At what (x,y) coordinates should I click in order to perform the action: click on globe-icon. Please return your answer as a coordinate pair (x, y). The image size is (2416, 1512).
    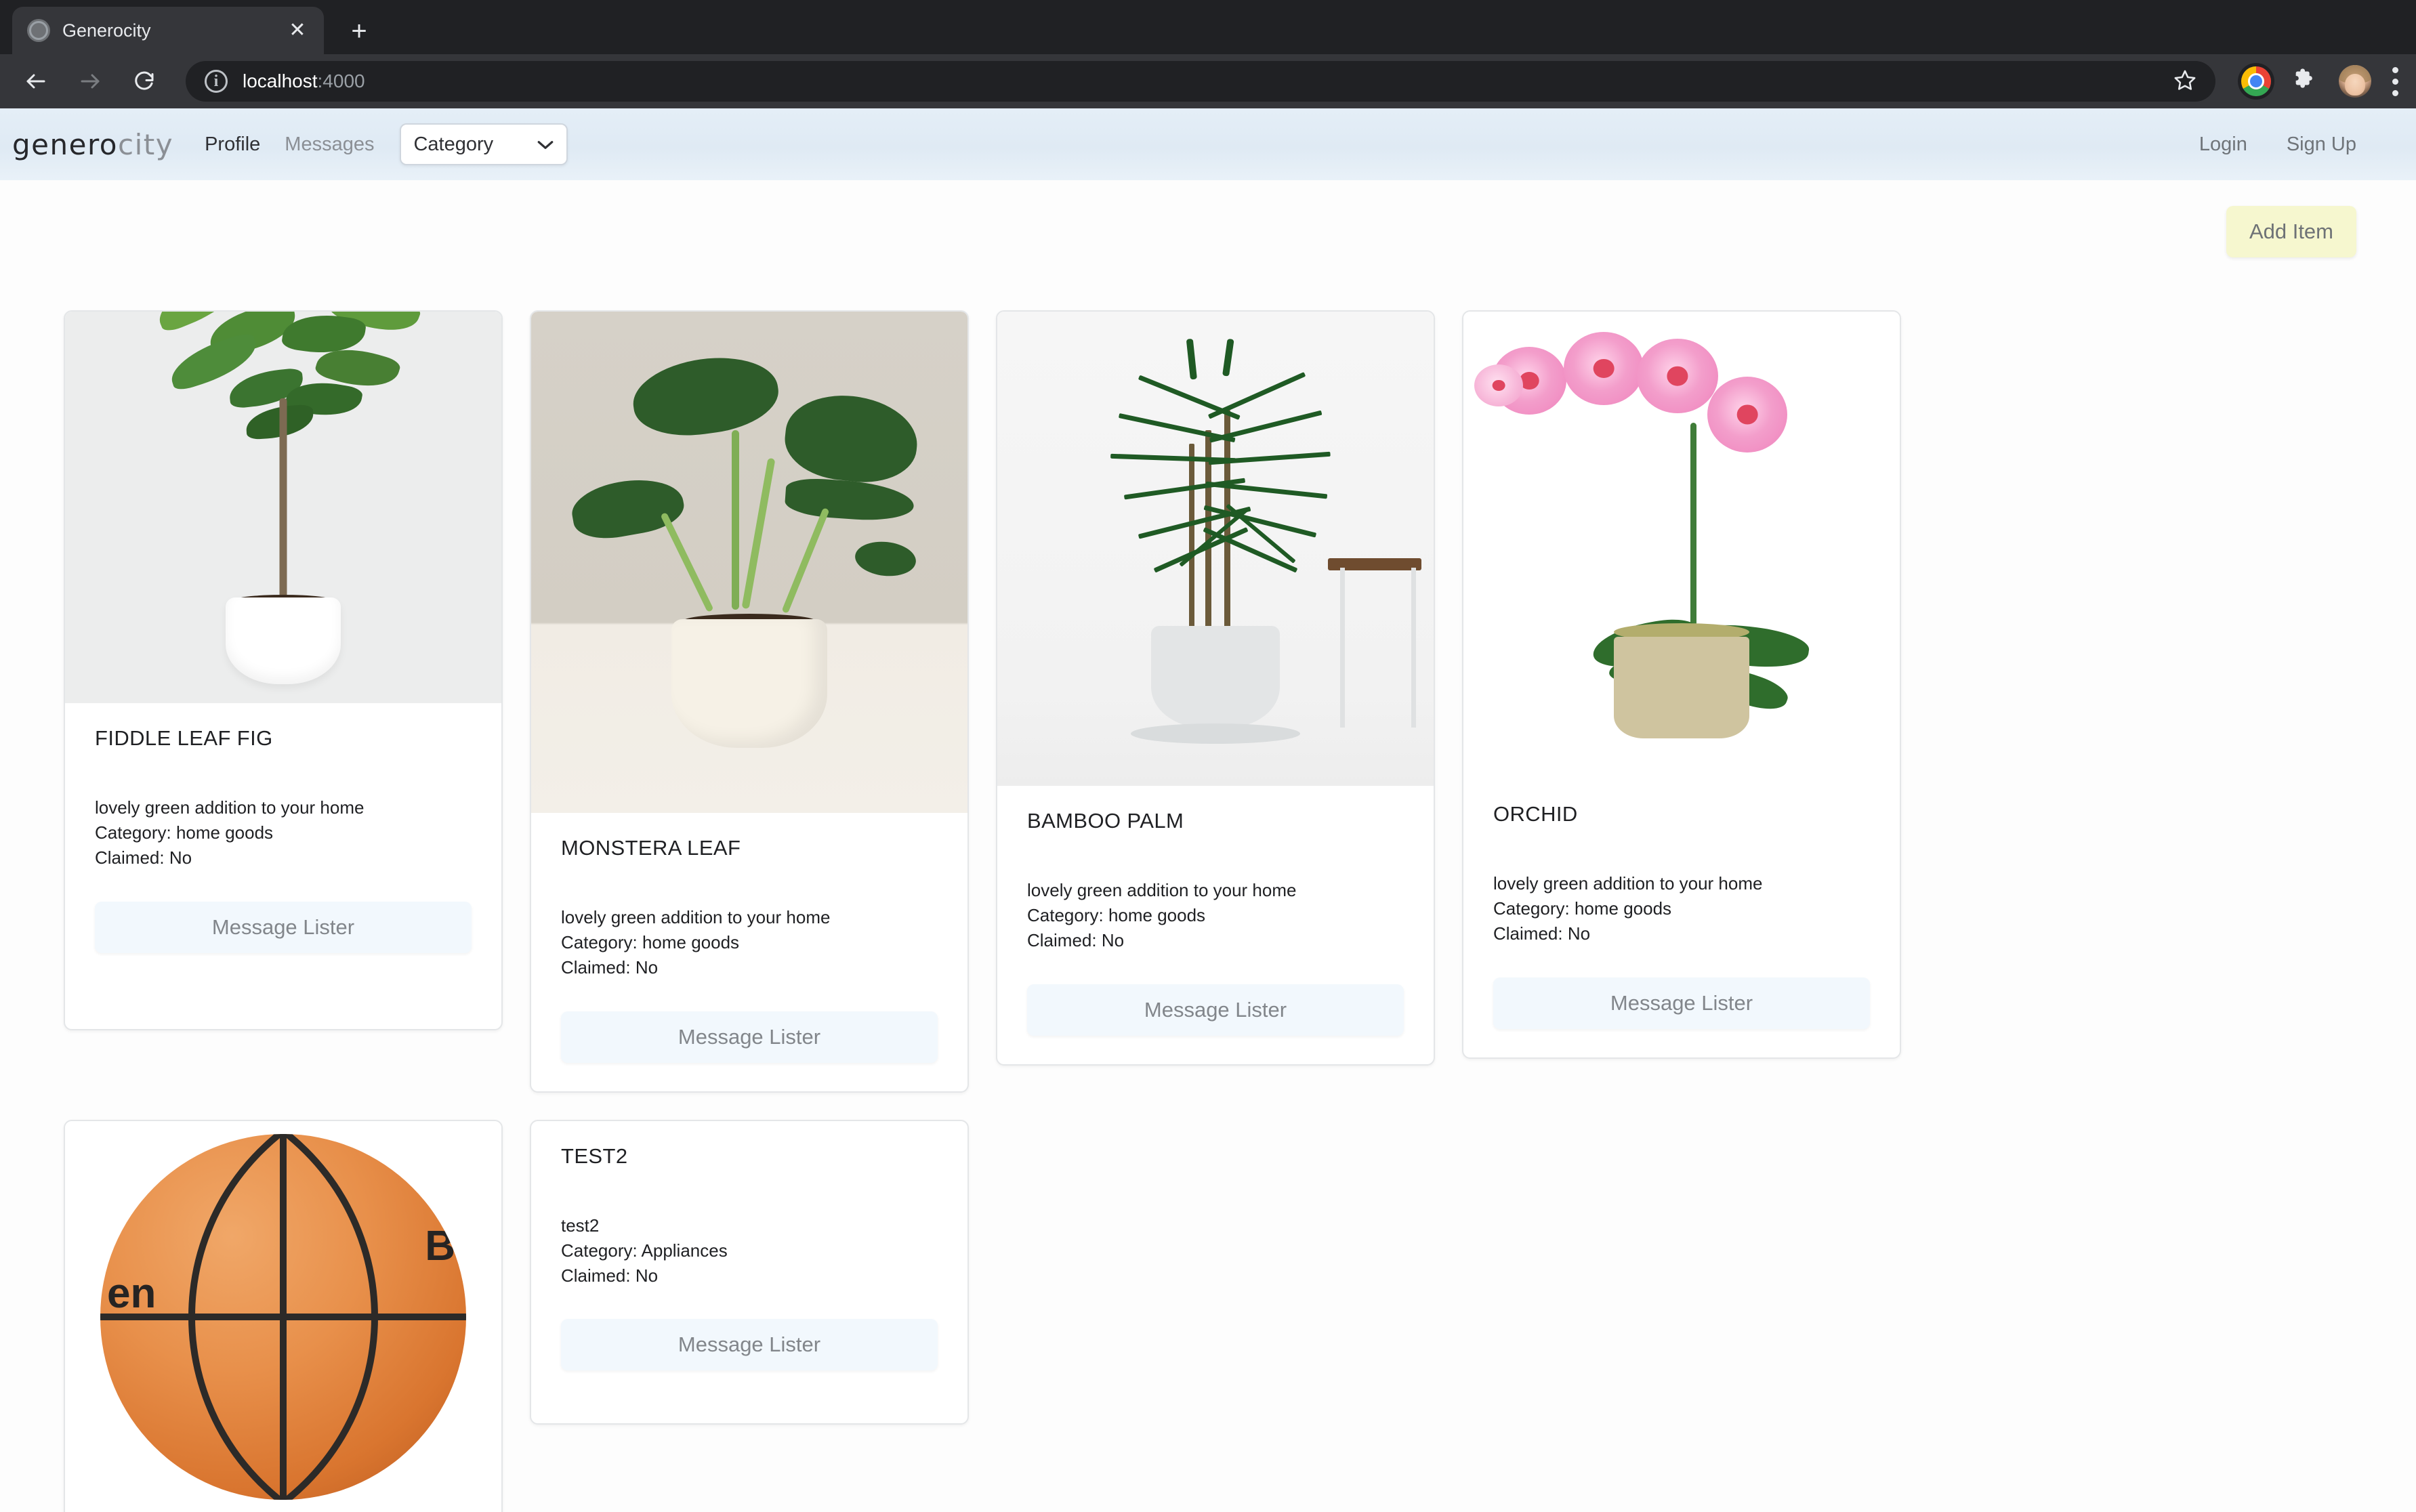
    Looking at the image, I should click on (38, 30).